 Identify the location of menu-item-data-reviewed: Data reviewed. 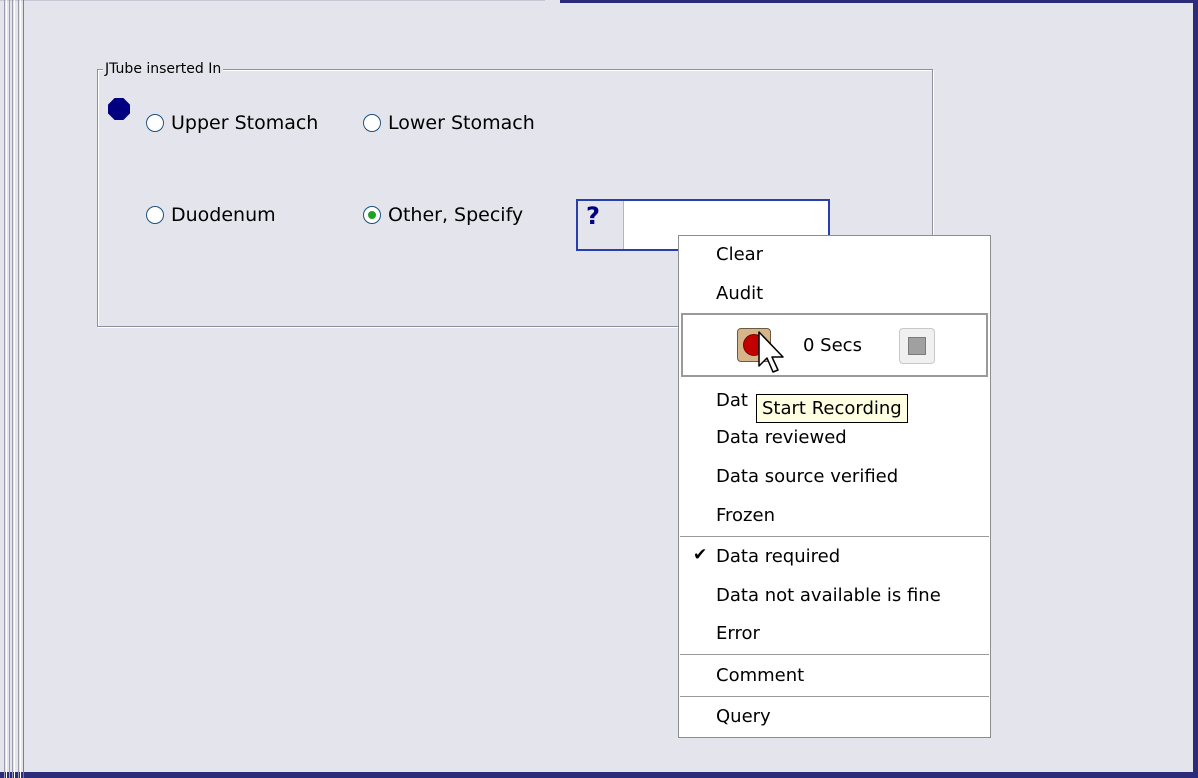
(781, 438).